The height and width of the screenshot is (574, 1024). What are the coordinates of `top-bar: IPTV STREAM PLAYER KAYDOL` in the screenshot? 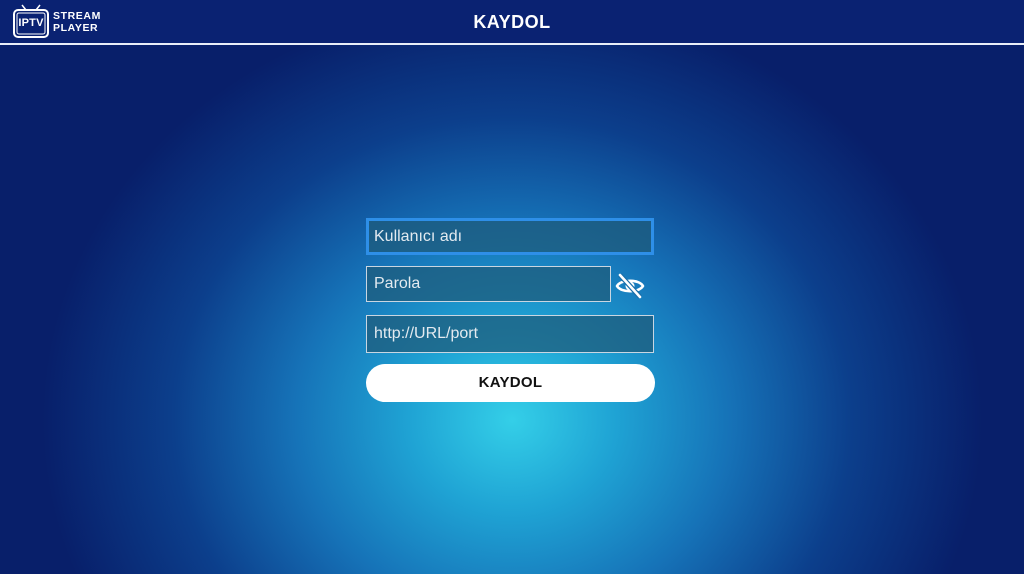 It's located at (512, 22).